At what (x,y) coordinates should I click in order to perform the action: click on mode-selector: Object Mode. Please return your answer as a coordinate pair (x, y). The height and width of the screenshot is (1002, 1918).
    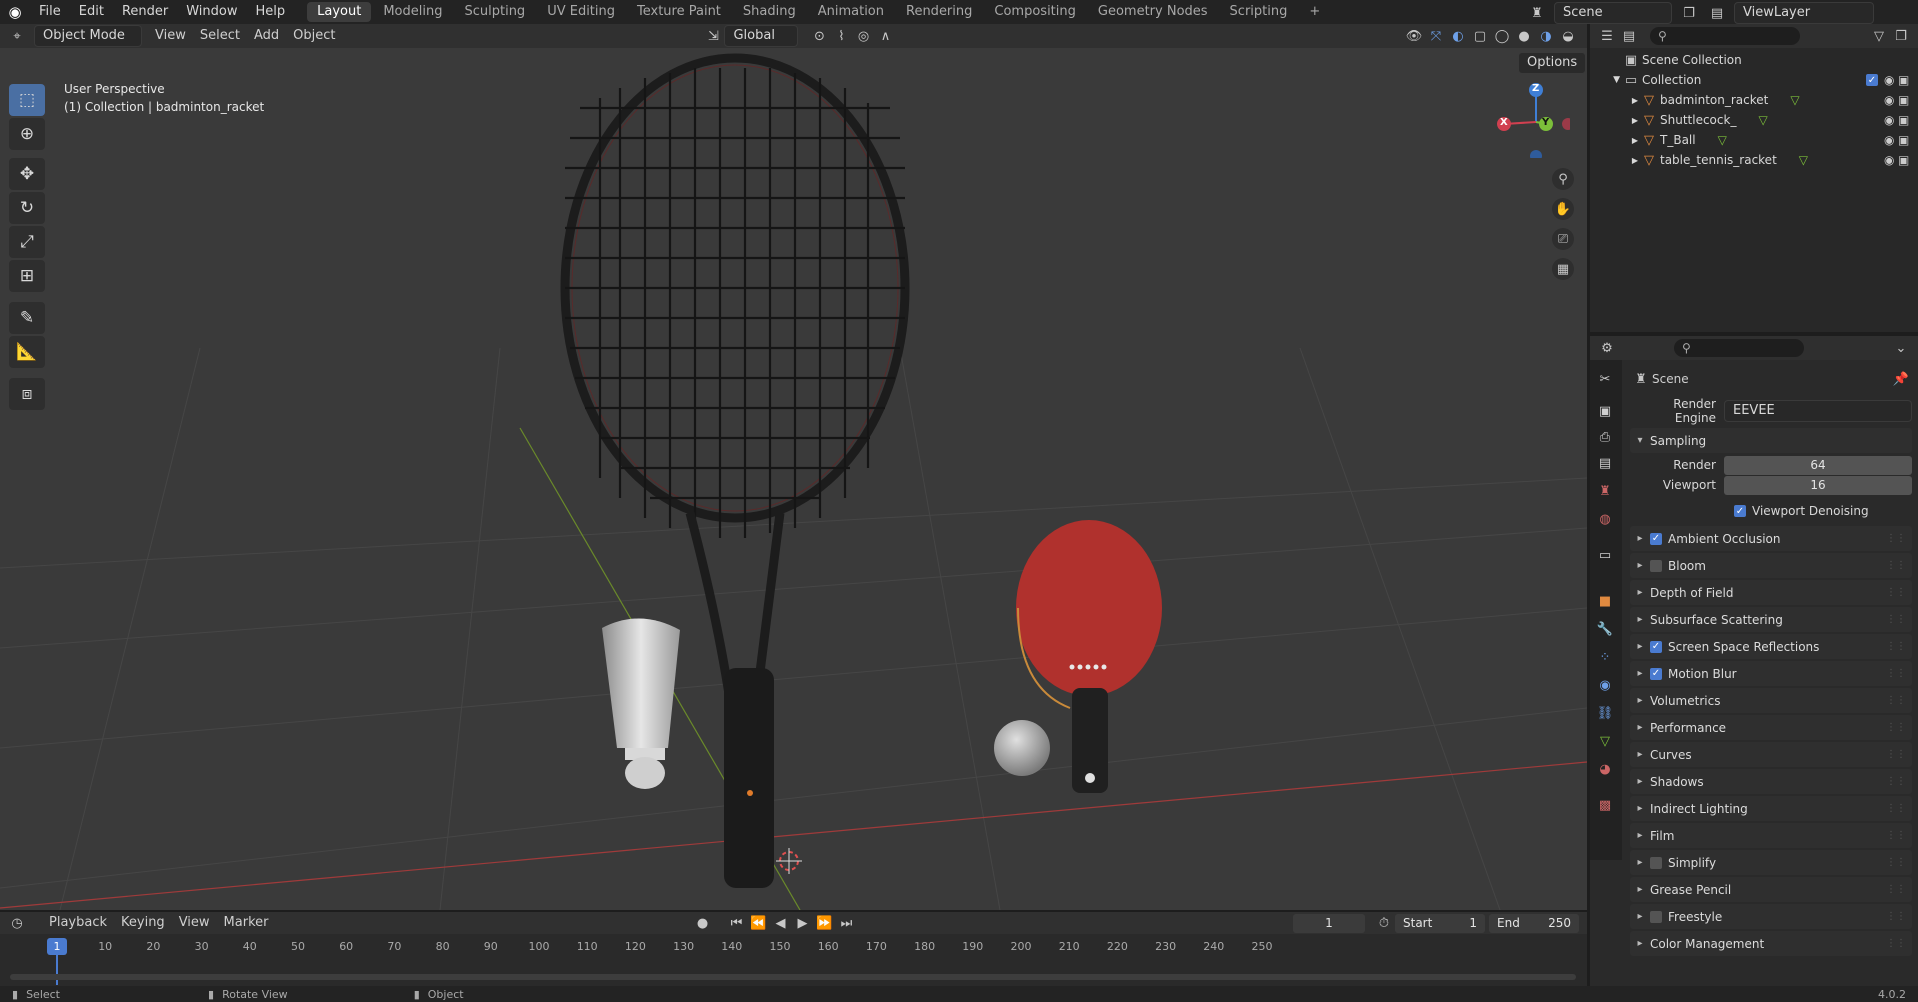
    Looking at the image, I should click on (88, 36).